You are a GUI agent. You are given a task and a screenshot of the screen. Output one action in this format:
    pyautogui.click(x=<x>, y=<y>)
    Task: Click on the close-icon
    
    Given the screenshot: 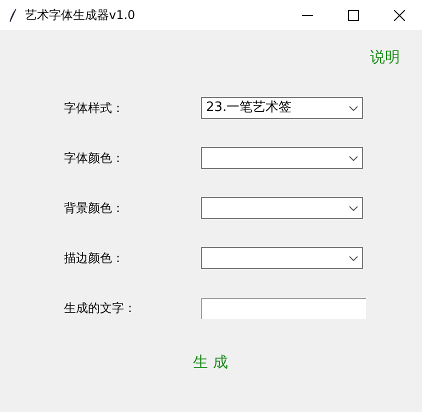 What is the action you would take?
    pyautogui.click(x=399, y=15)
    